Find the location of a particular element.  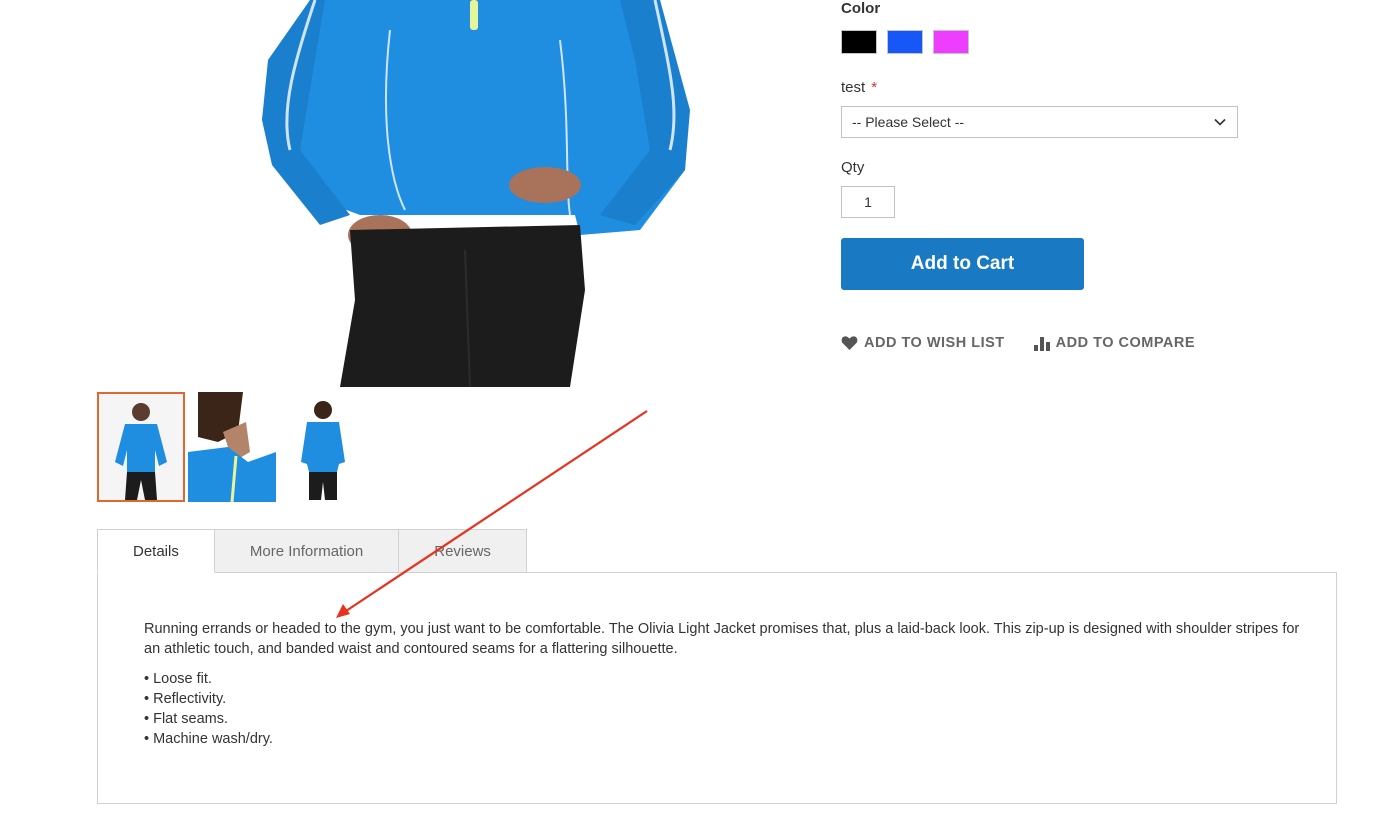

qty-input: 1 is located at coordinates (868, 202).